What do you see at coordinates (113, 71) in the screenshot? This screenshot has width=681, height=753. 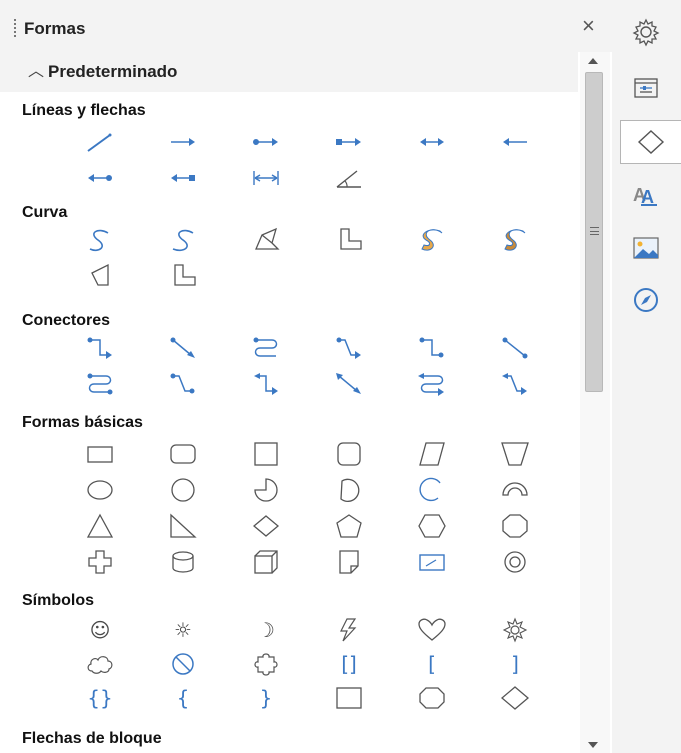 I see `deck-title: Predeterminado` at bounding box center [113, 71].